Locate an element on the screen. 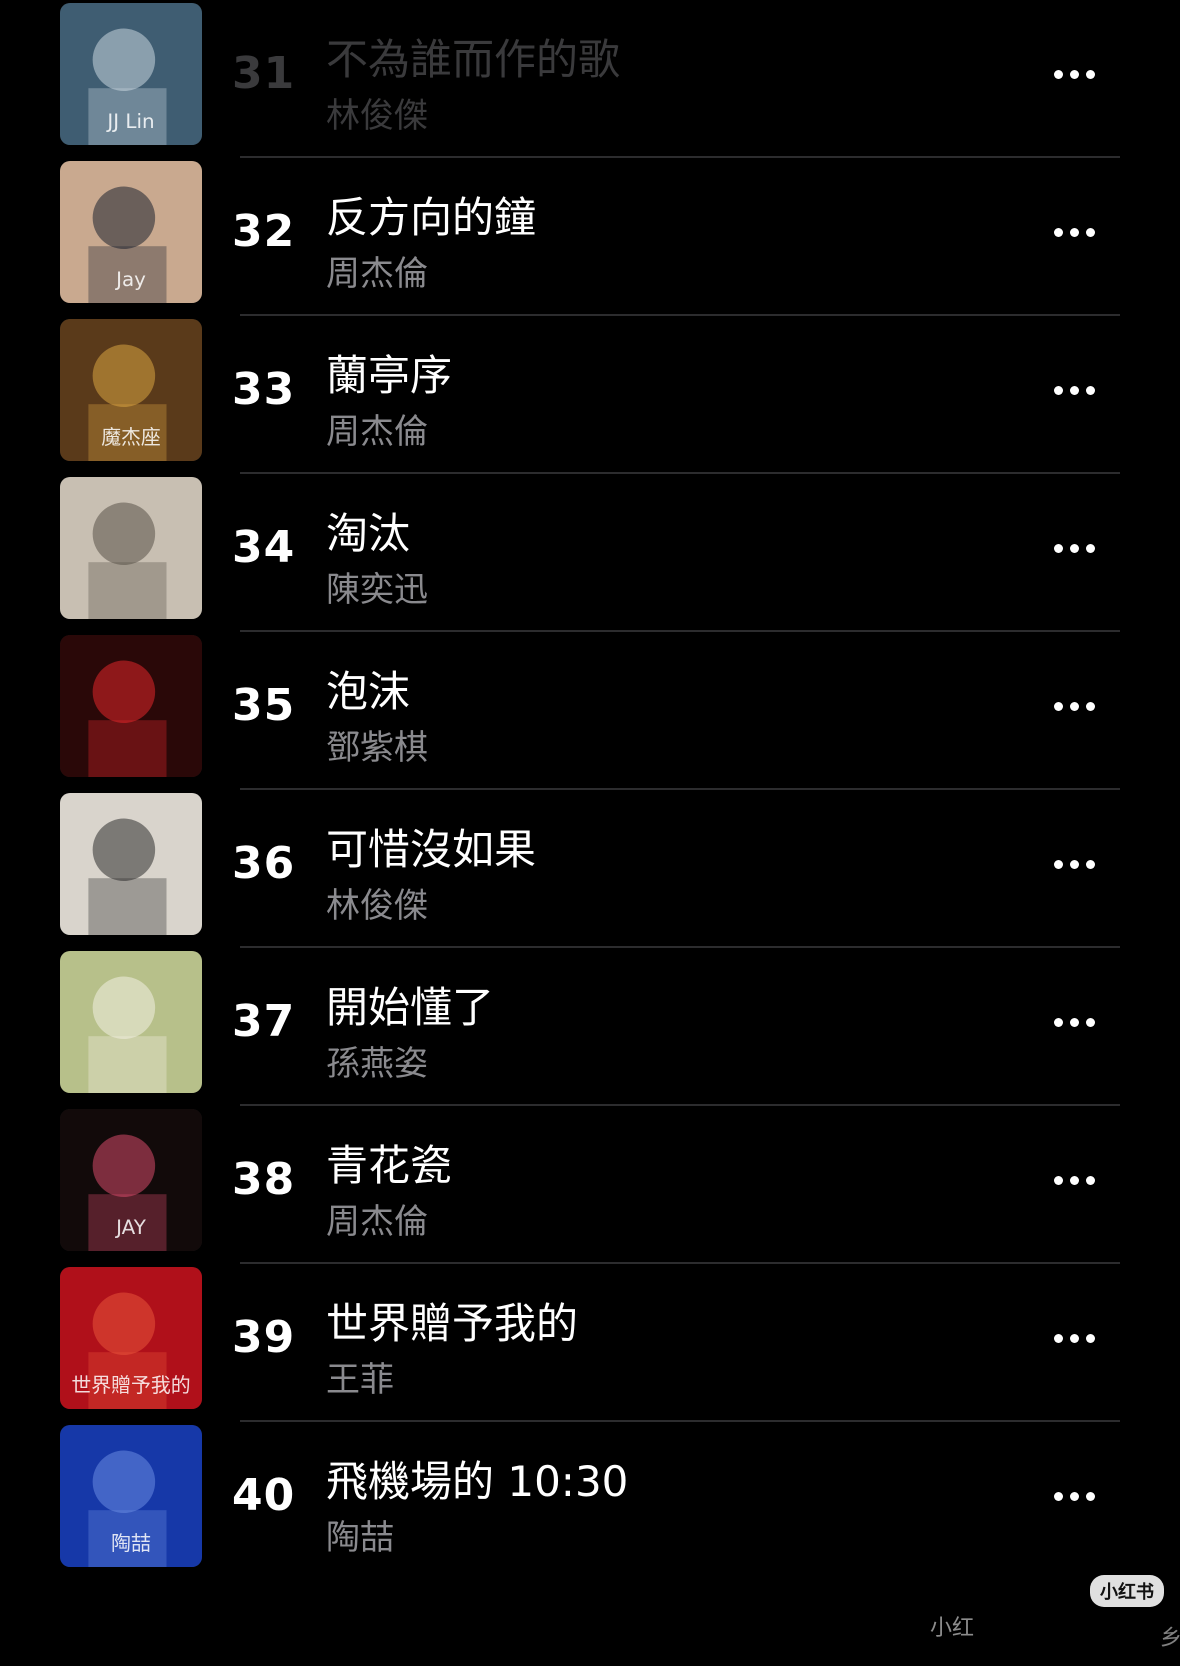 The height and width of the screenshot is (1666, 1180). song-title: 世界贈予我的 is located at coordinates (452, 1323).